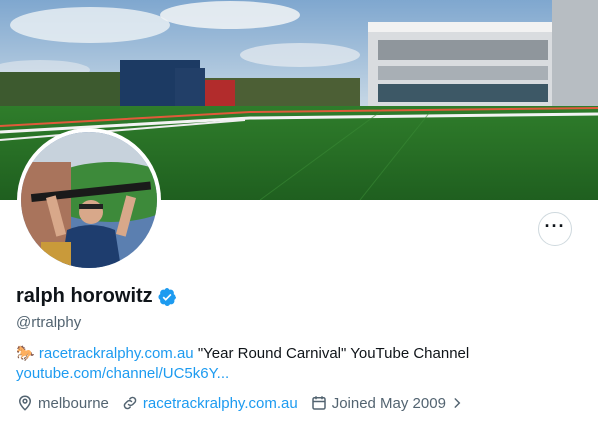 This screenshot has height=426, width=598. What do you see at coordinates (130, 403) in the screenshot?
I see `link-icon` at bounding box center [130, 403].